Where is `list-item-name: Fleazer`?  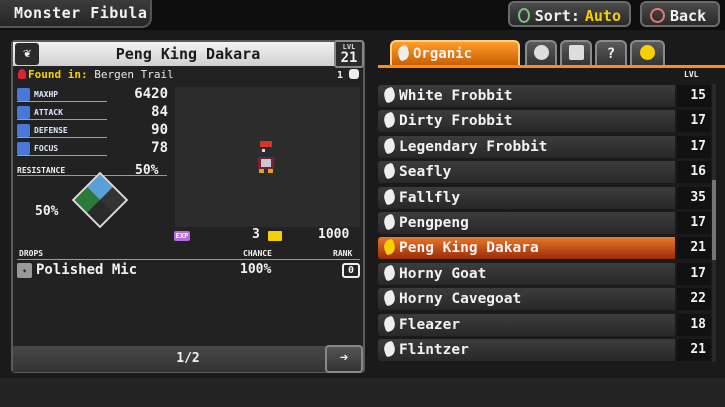
list-item-name: Fleazer is located at coordinates (430, 324).